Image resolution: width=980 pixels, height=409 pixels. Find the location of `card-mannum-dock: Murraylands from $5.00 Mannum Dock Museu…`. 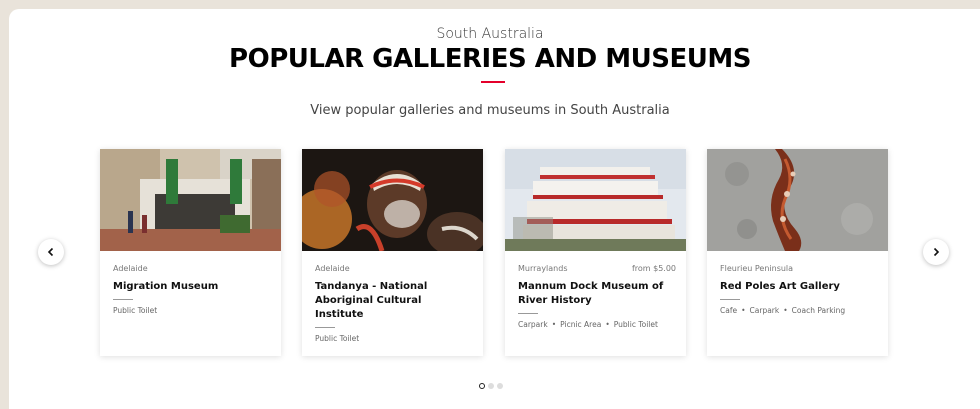

card-mannum-dock: Murraylands from $5.00 Mannum Dock Museu… is located at coordinates (595, 252).